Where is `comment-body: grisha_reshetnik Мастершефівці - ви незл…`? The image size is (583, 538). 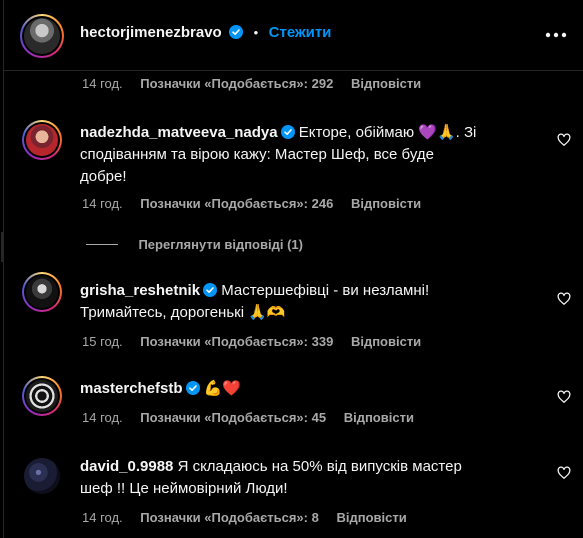
comment-body: grisha_reshetnik Мастершефівці - ви незл… is located at coordinates (310, 302).